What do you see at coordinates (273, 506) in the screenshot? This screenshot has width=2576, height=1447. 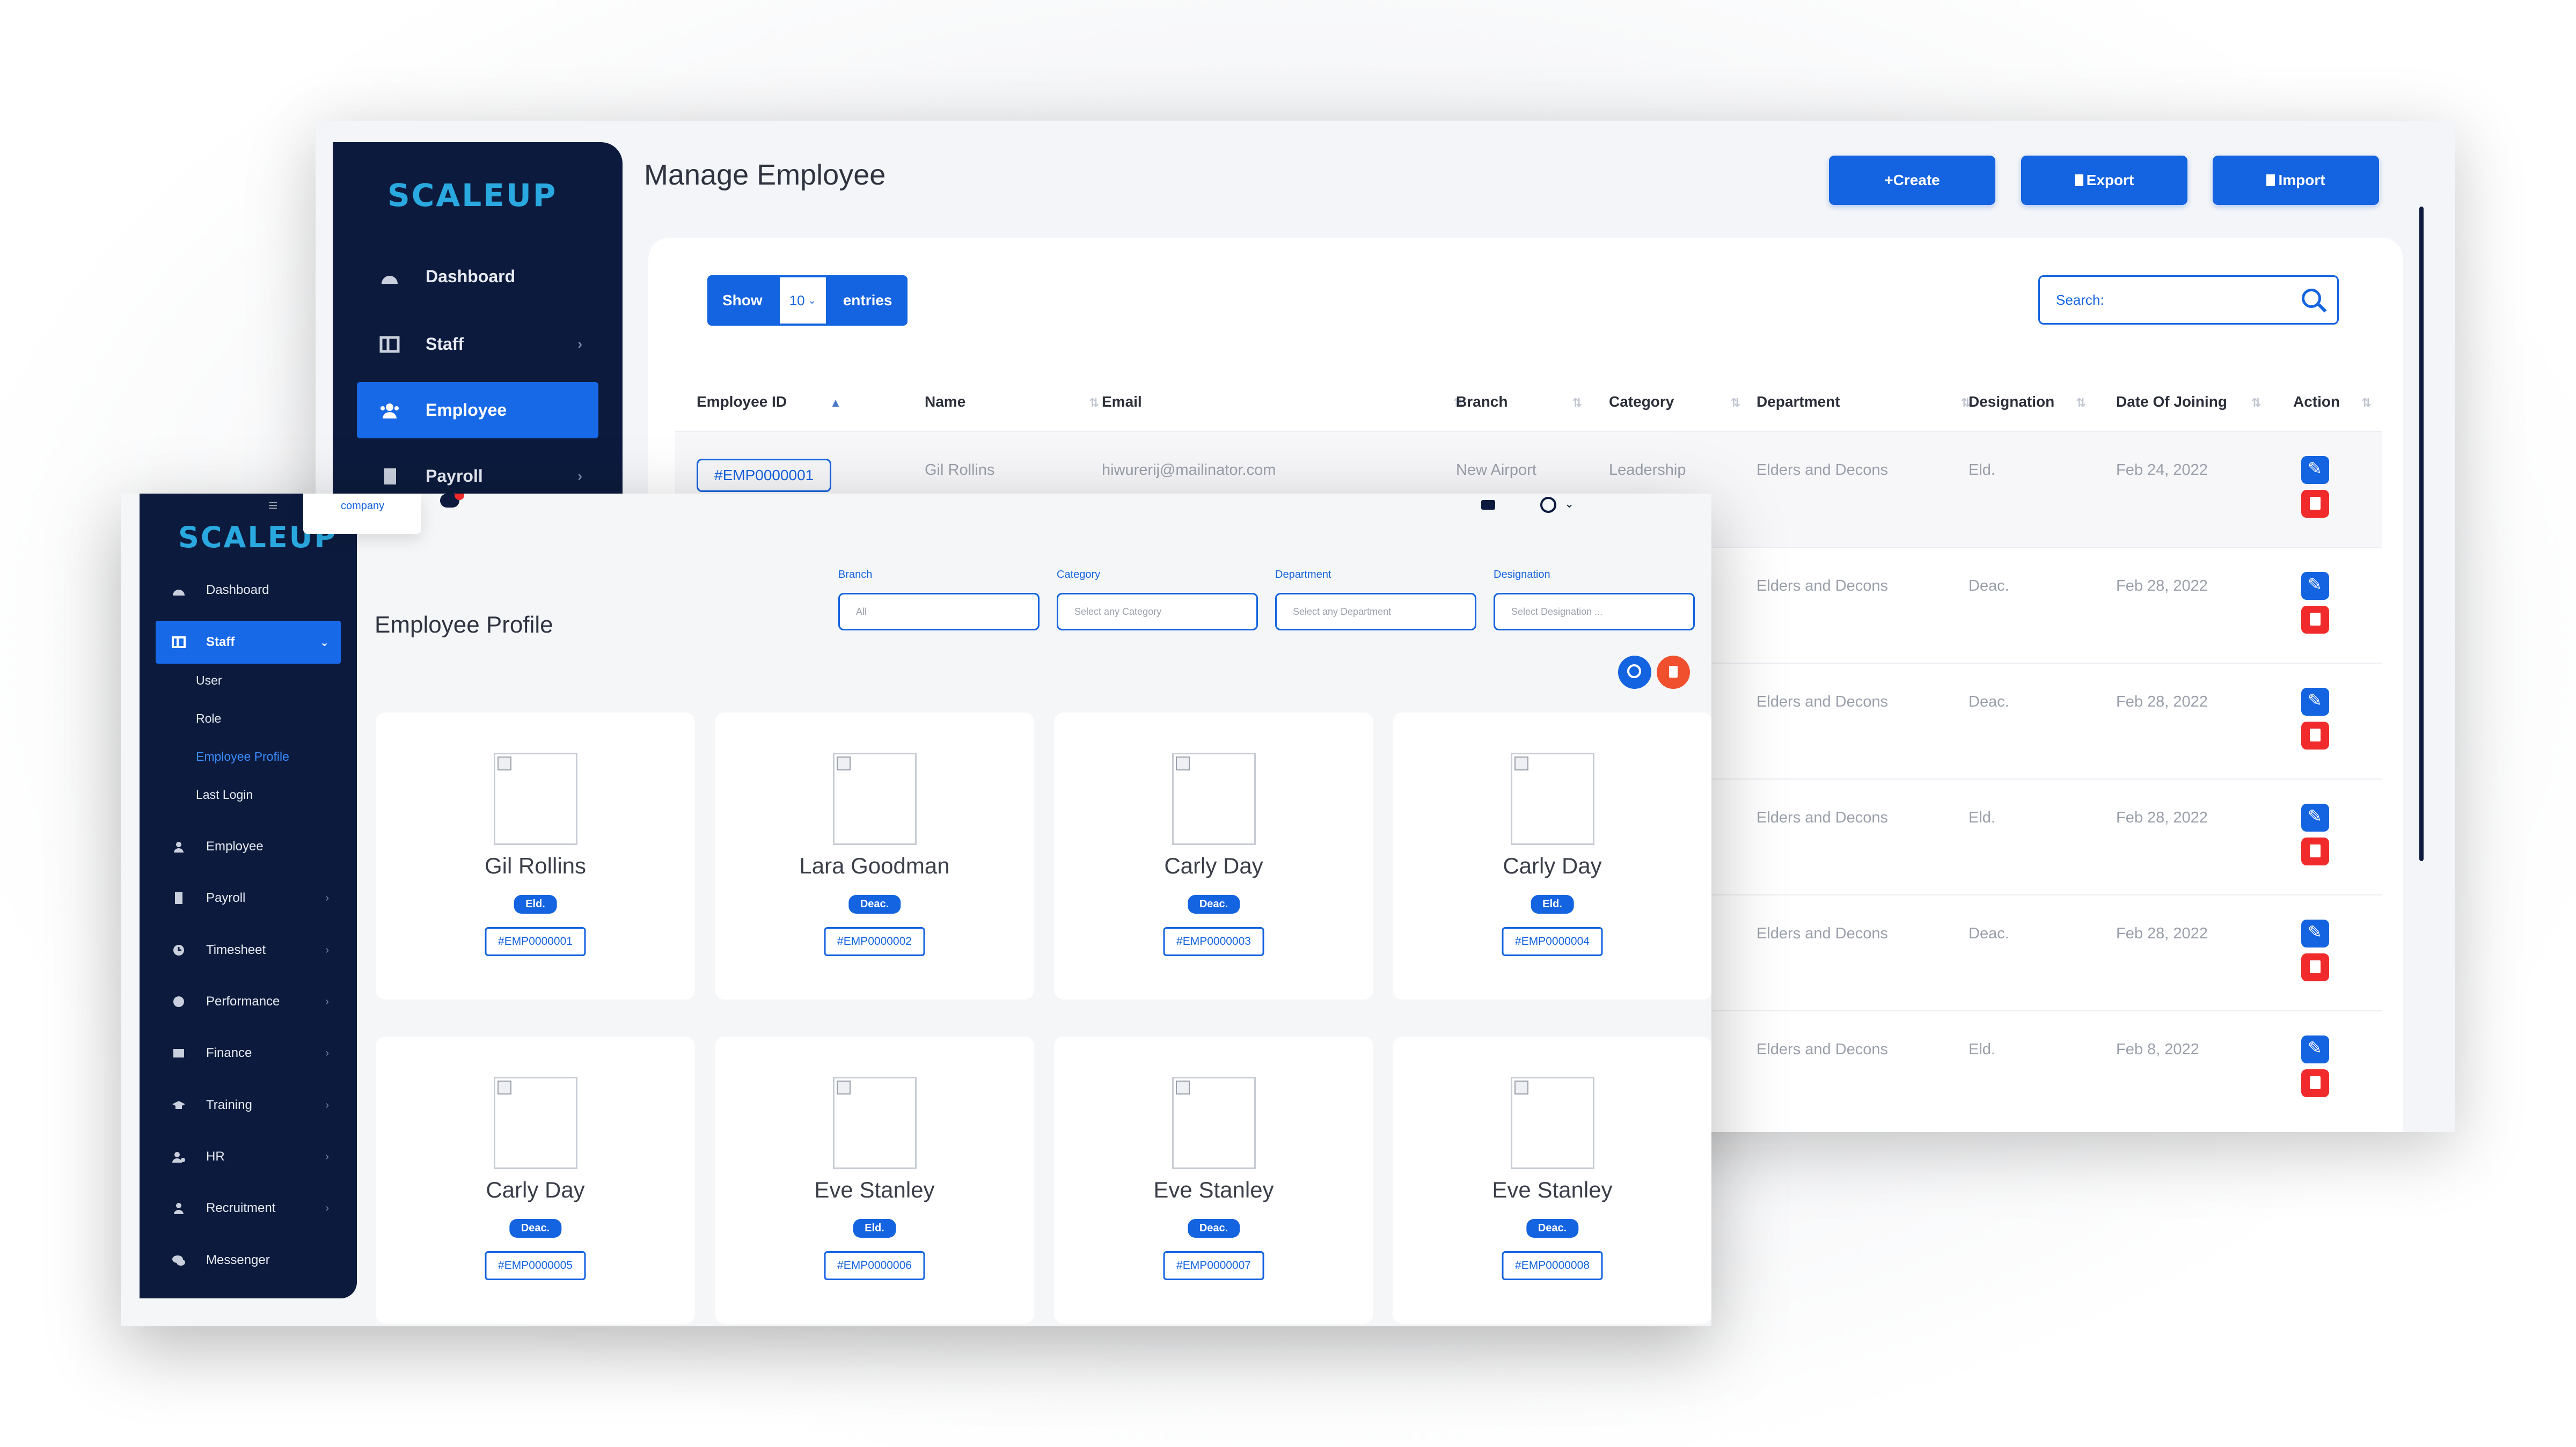 I see `hamburger-icon: ≡` at bounding box center [273, 506].